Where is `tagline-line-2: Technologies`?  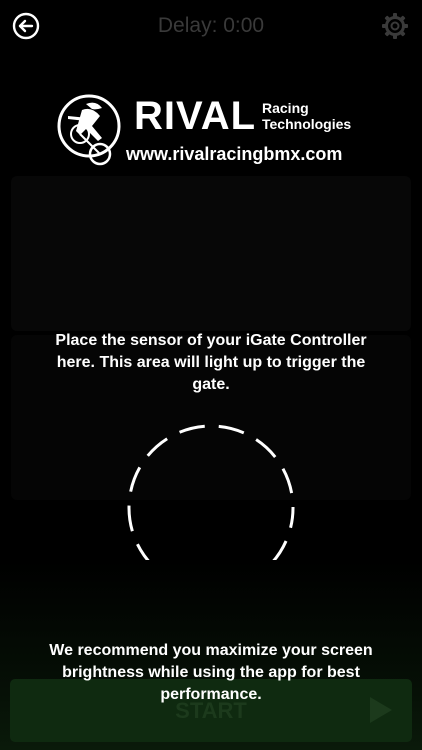
tagline-line-2: Technologies is located at coordinates (307, 124).